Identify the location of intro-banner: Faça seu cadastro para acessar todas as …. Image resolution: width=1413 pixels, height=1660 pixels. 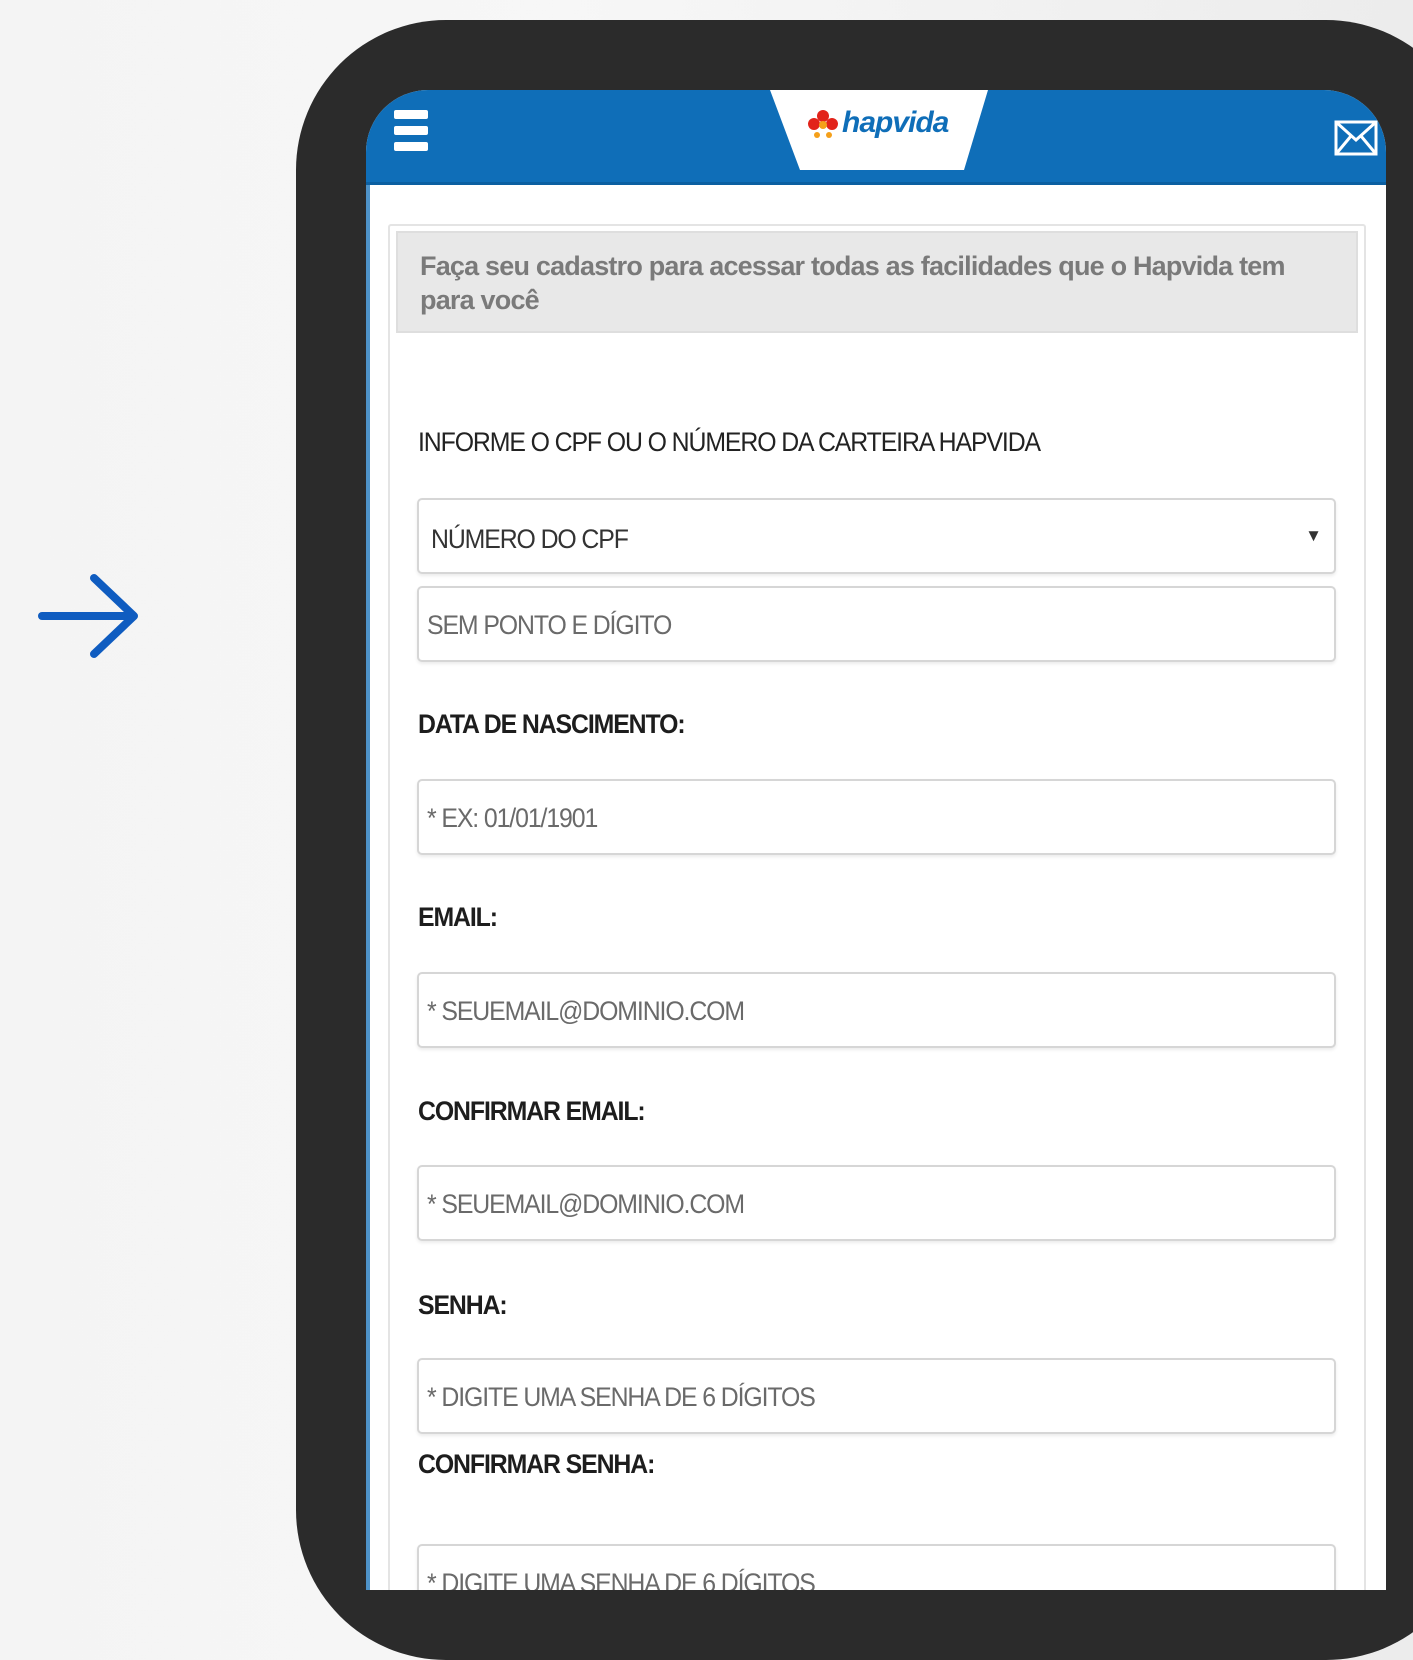
(877, 282).